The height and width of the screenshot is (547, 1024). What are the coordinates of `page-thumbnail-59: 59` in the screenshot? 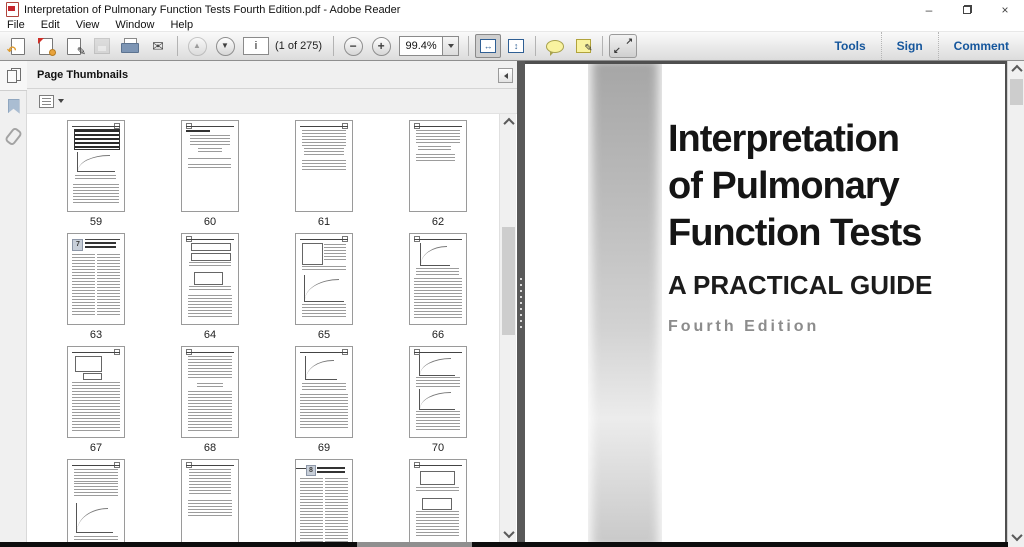 It's located at (96, 176).